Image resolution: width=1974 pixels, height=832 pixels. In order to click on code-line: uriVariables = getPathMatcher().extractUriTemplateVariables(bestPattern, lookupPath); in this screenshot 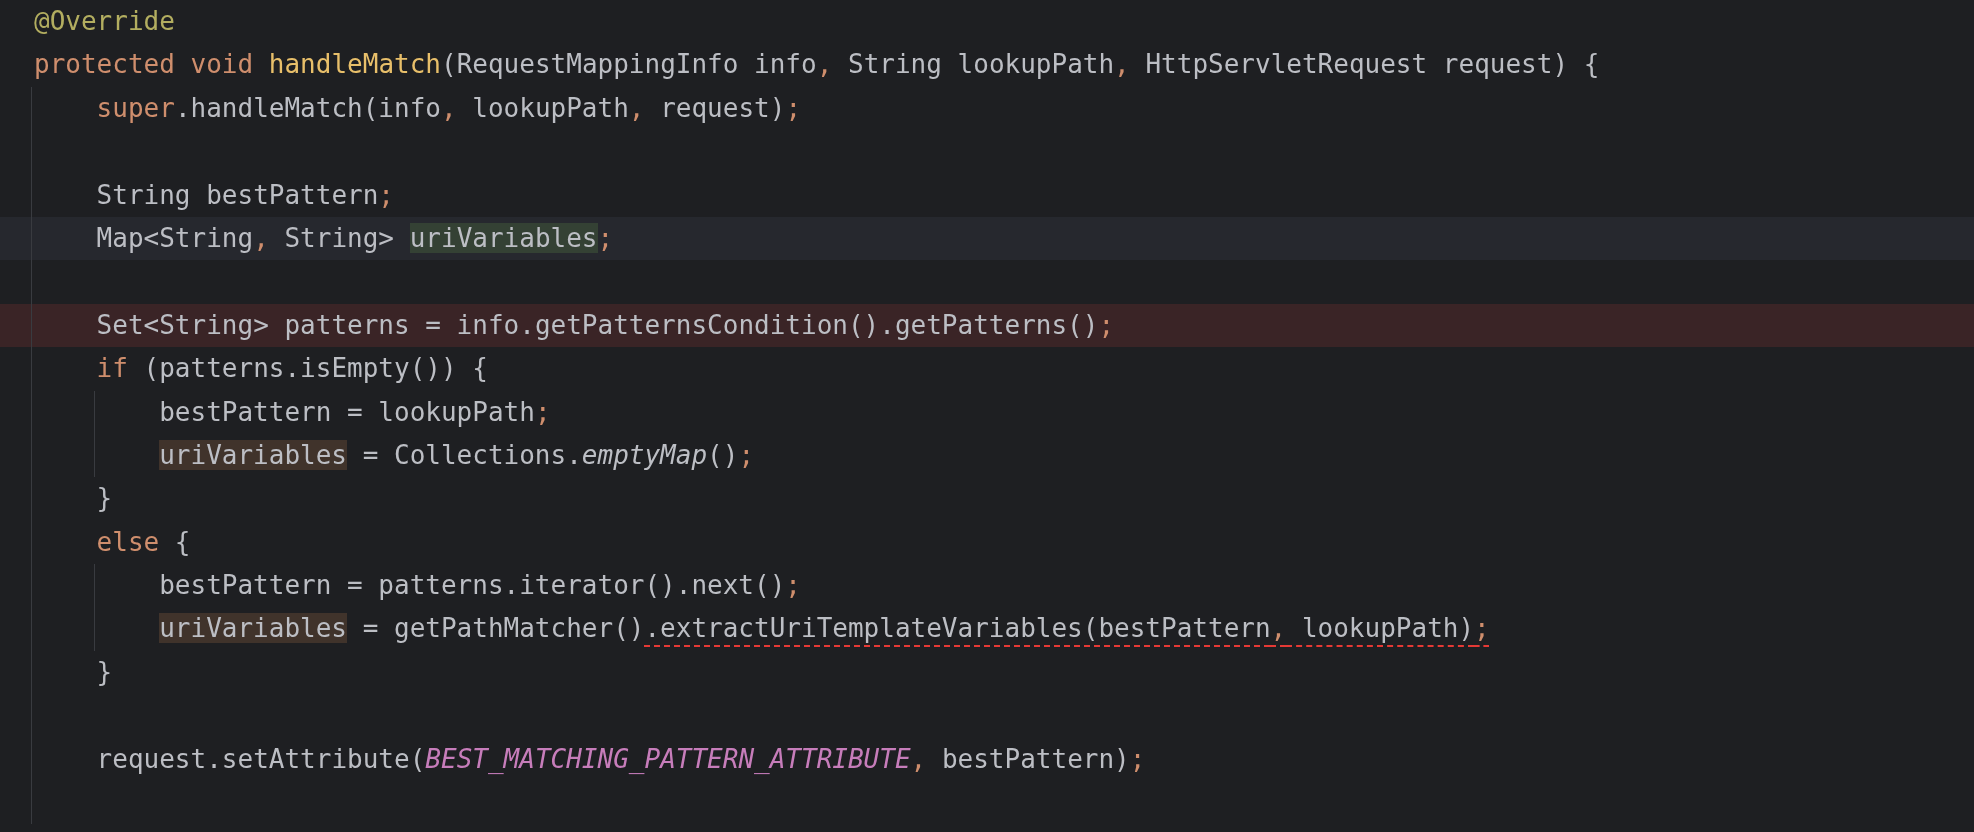, I will do `click(824, 628)`.